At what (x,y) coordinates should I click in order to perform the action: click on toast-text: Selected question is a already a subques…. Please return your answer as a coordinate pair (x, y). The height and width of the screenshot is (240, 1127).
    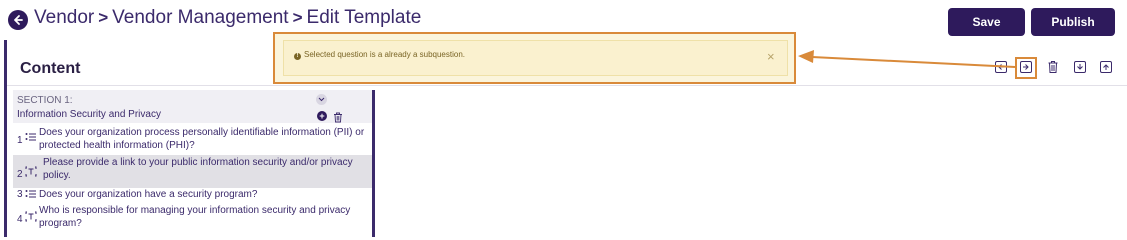
    Looking at the image, I should click on (384, 54).